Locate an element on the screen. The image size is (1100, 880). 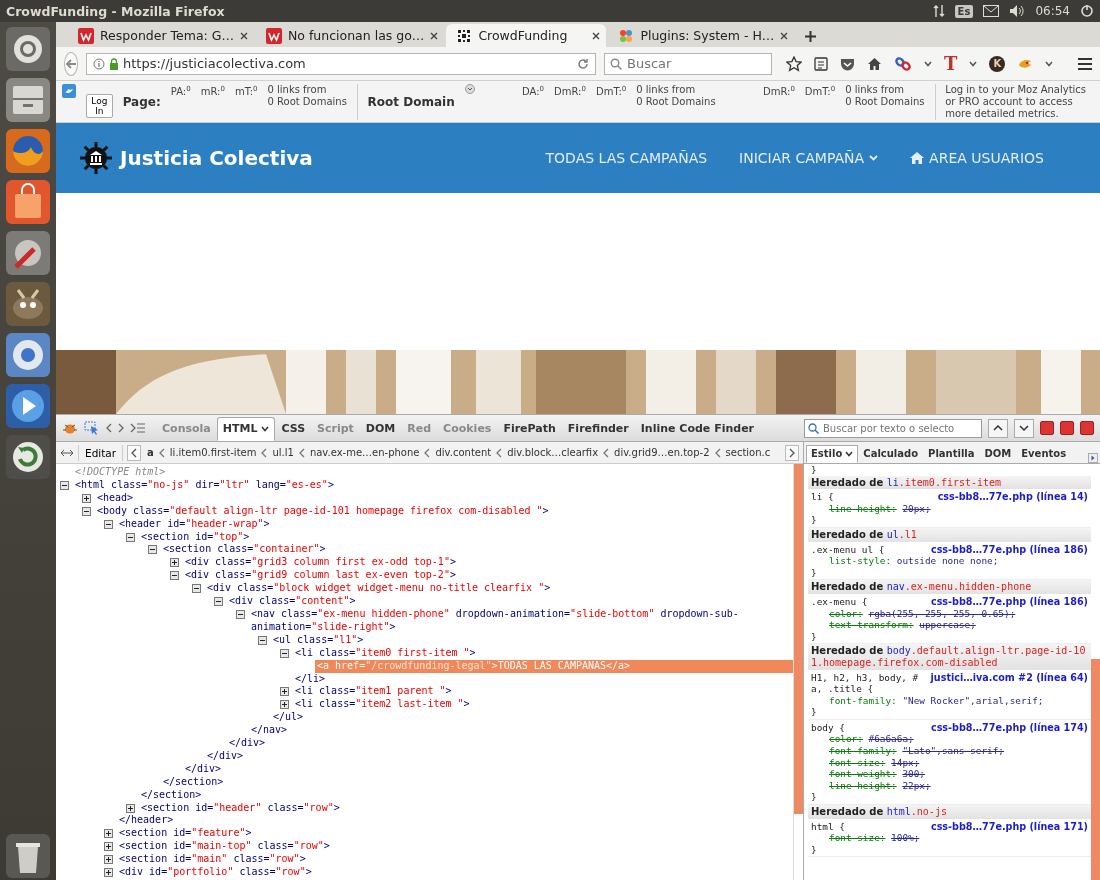
css-declaration: line-height: 20px; is located at coordinates (949, 508).